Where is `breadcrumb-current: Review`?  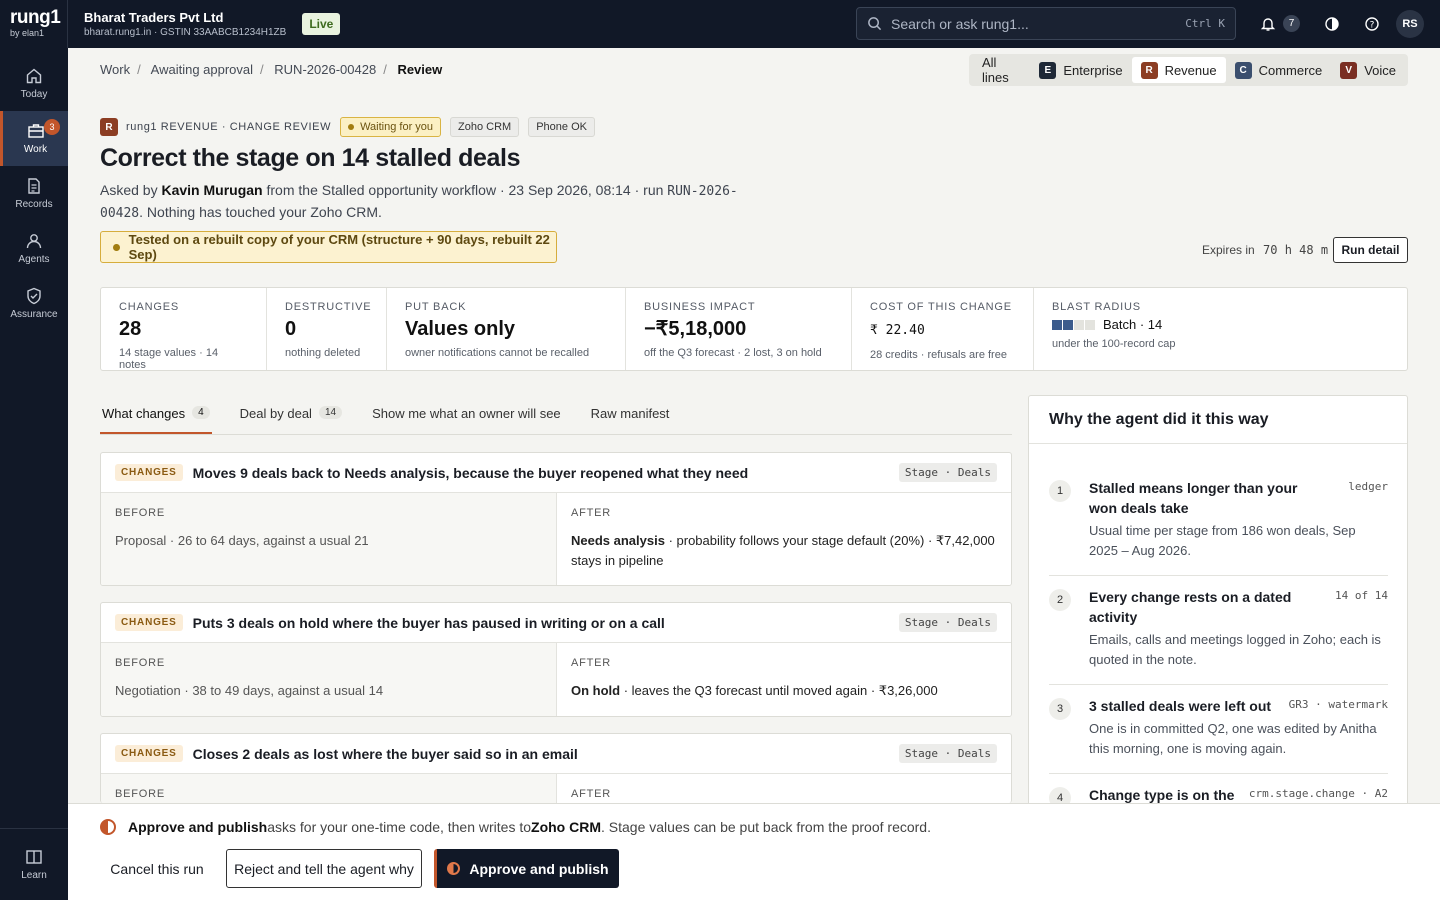 breadcrumb-current: Review is located at coordinates (420, 69).